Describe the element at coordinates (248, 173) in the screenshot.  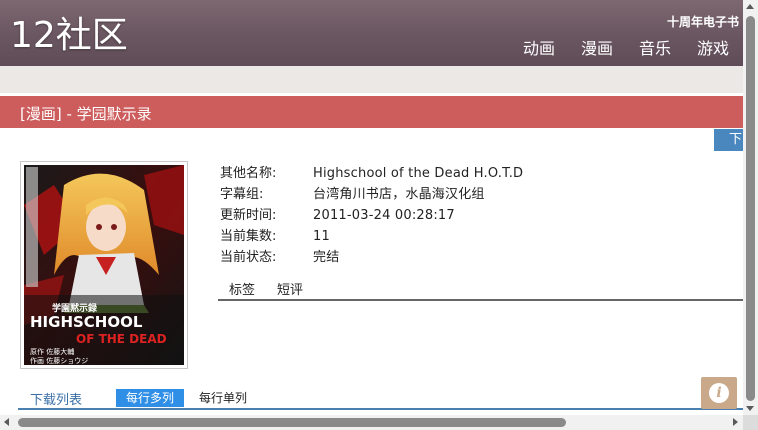
I see `info-label: 其他名称:` at that location.